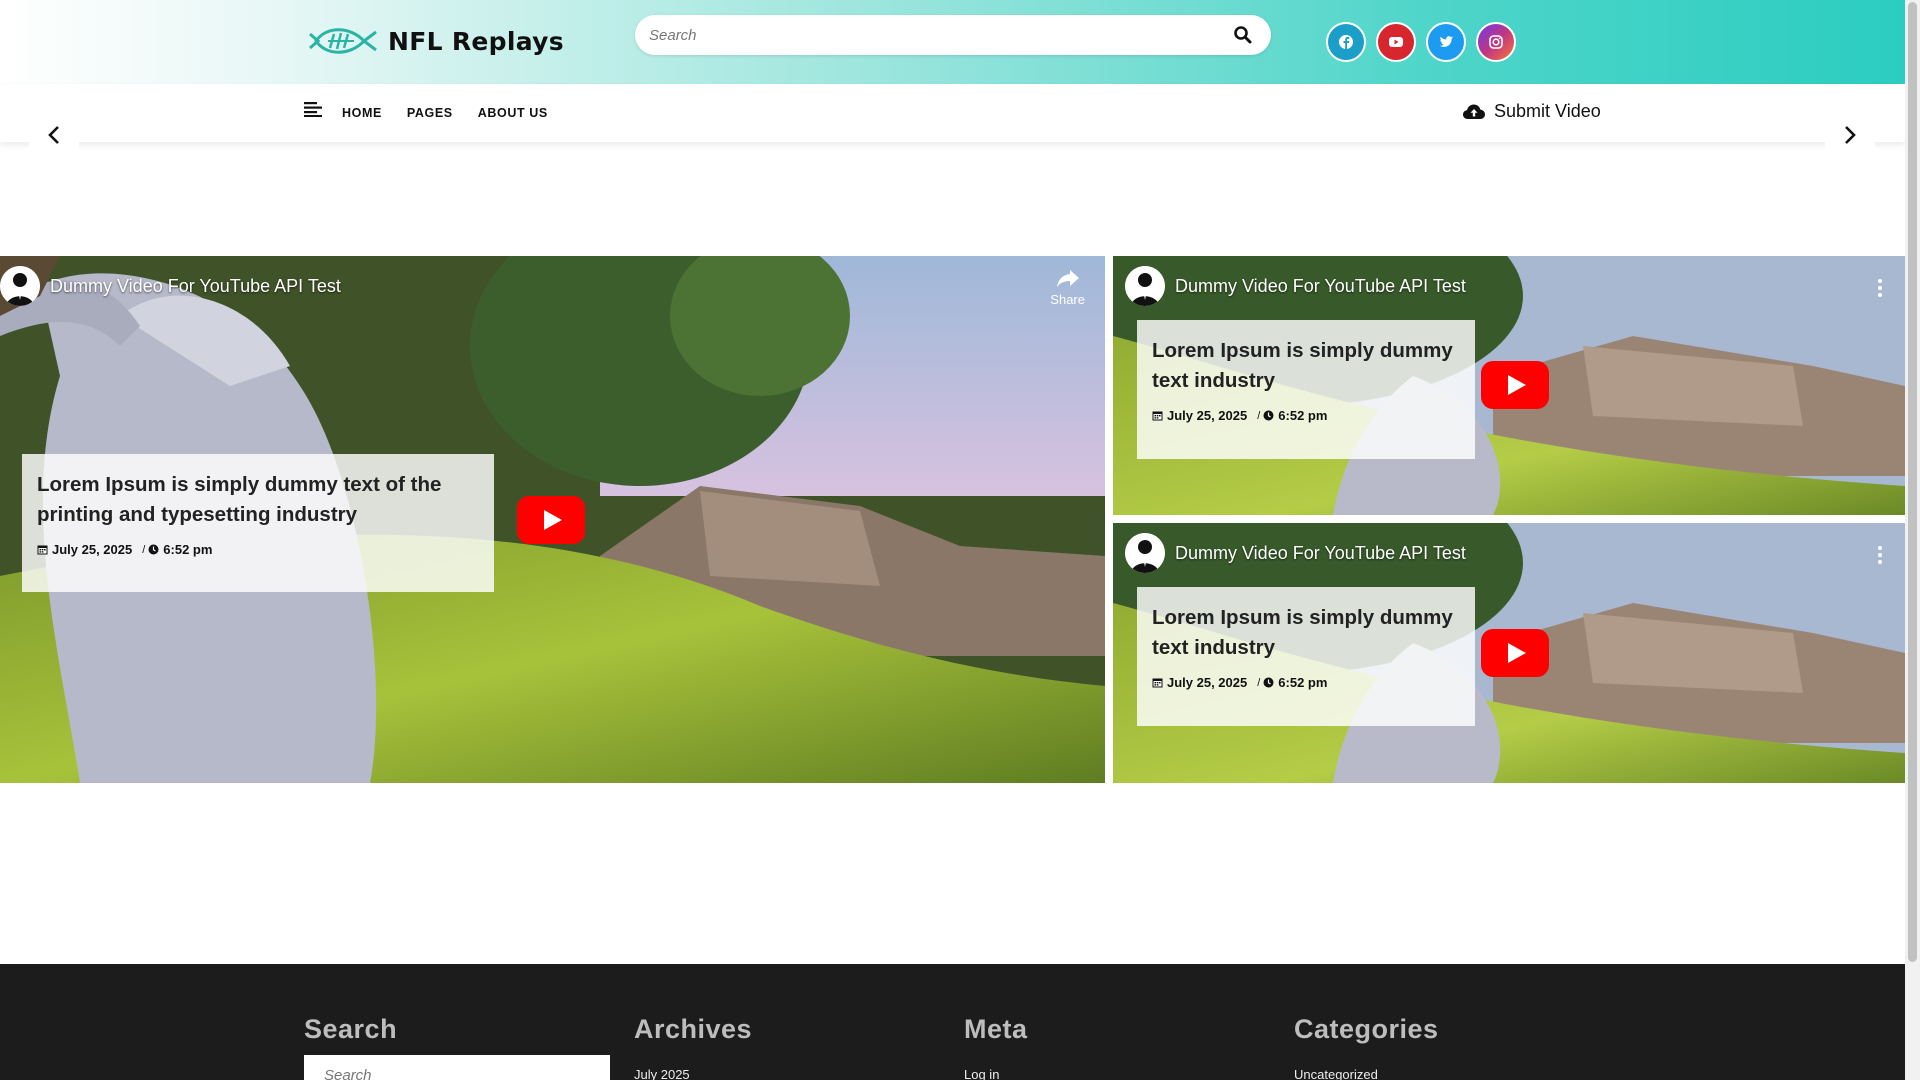 The height and width of the screenshot is (1080, 1920). Describe the element at coordinates (1547, 111) in the screenshot. I see `submit-video-label: Submit Video` at that location.